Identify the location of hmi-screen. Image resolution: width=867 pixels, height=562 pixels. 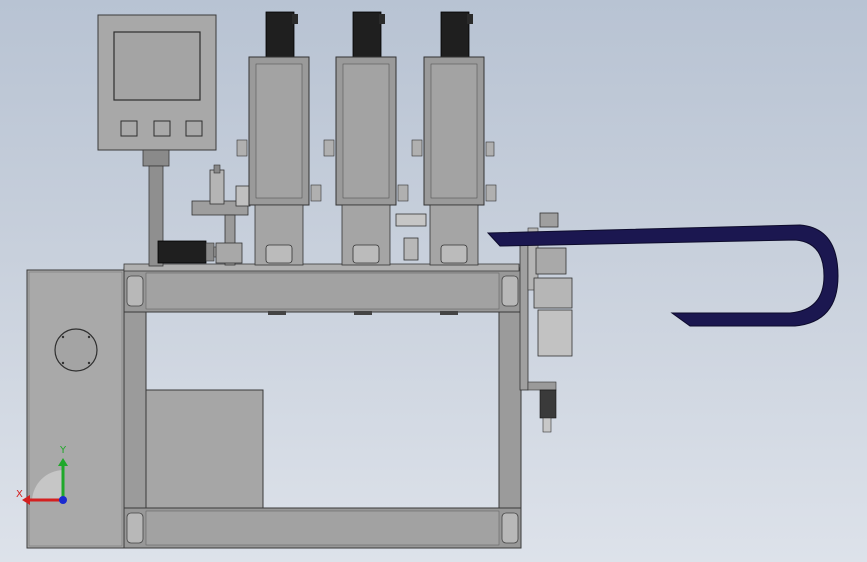
(157, 66).